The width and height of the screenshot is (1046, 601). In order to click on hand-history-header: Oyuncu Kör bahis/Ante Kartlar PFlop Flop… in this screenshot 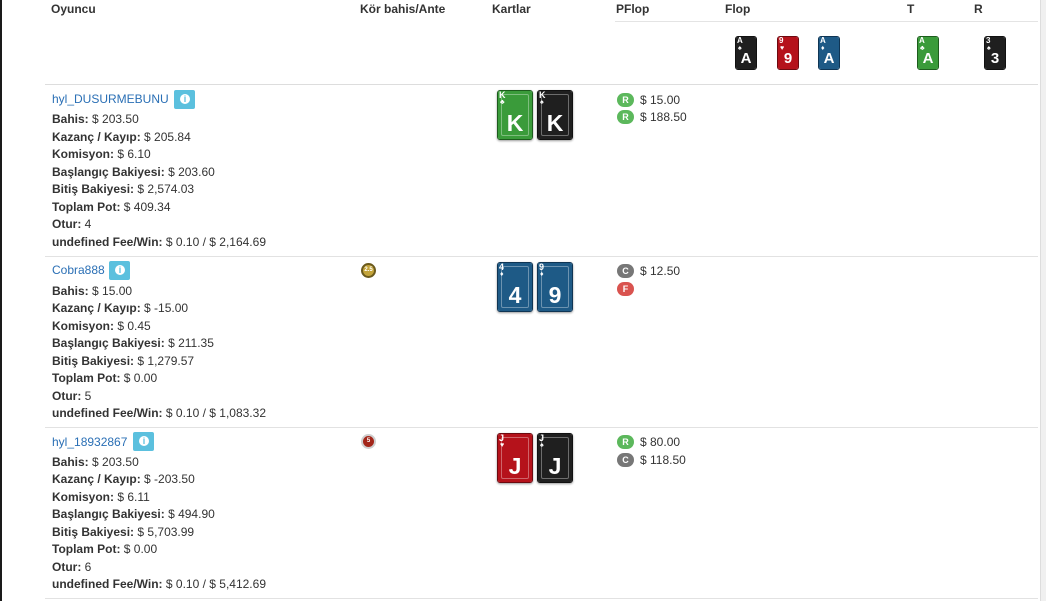, I will do `click(541, 42)`.